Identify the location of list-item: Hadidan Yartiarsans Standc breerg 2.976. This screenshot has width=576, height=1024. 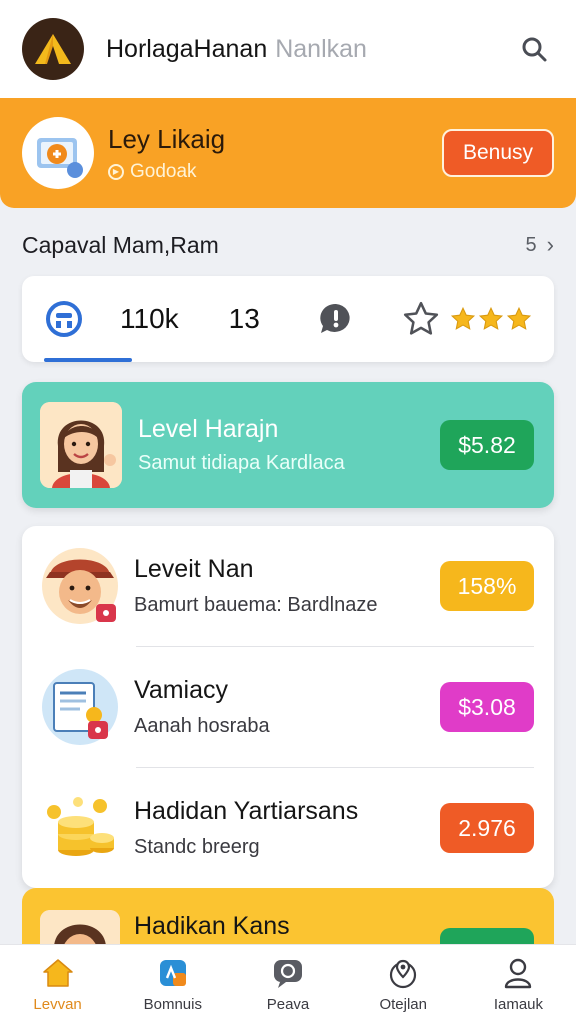
(288, 828).